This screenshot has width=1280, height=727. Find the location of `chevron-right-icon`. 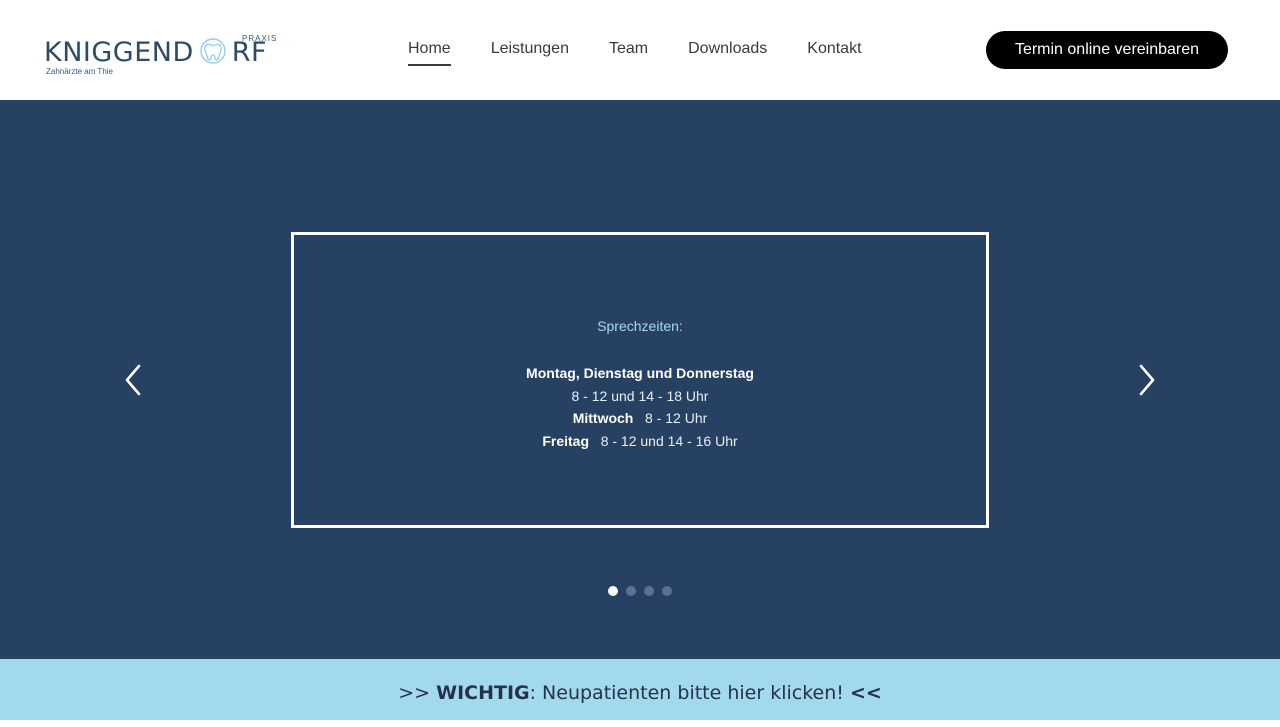

chevron-right-icon is located at coordinates (1147, 380).